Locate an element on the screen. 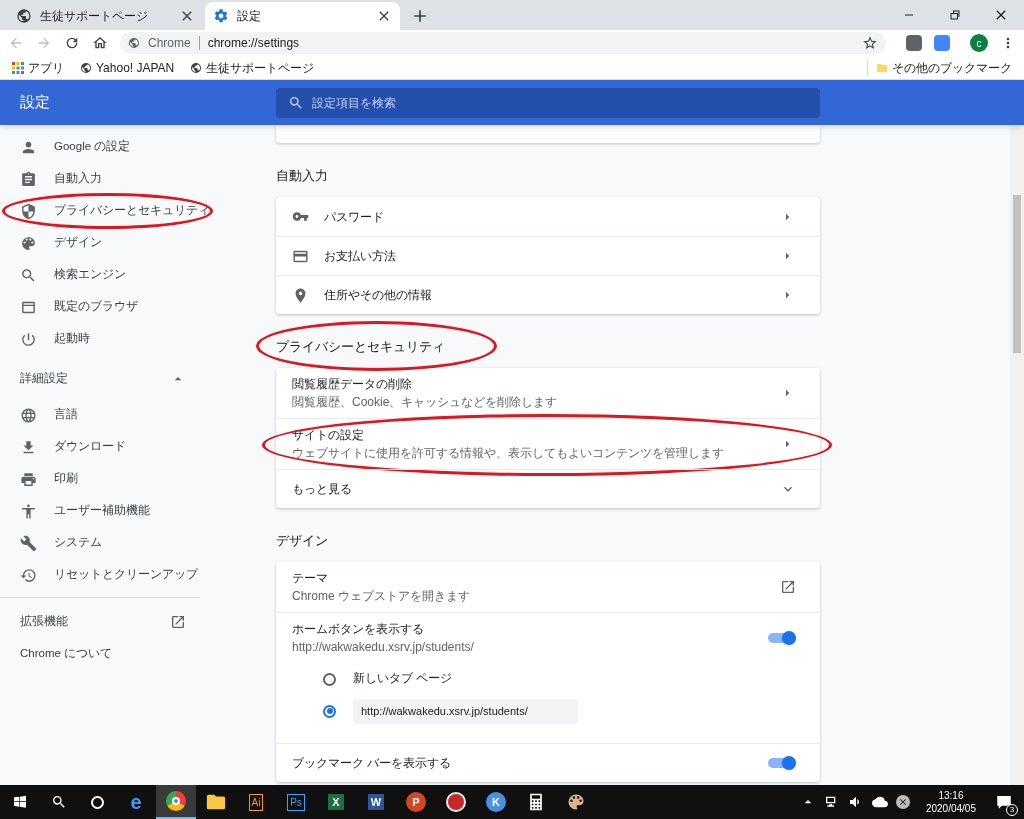  translate-extension-icon is located at coordinates (942, 43).